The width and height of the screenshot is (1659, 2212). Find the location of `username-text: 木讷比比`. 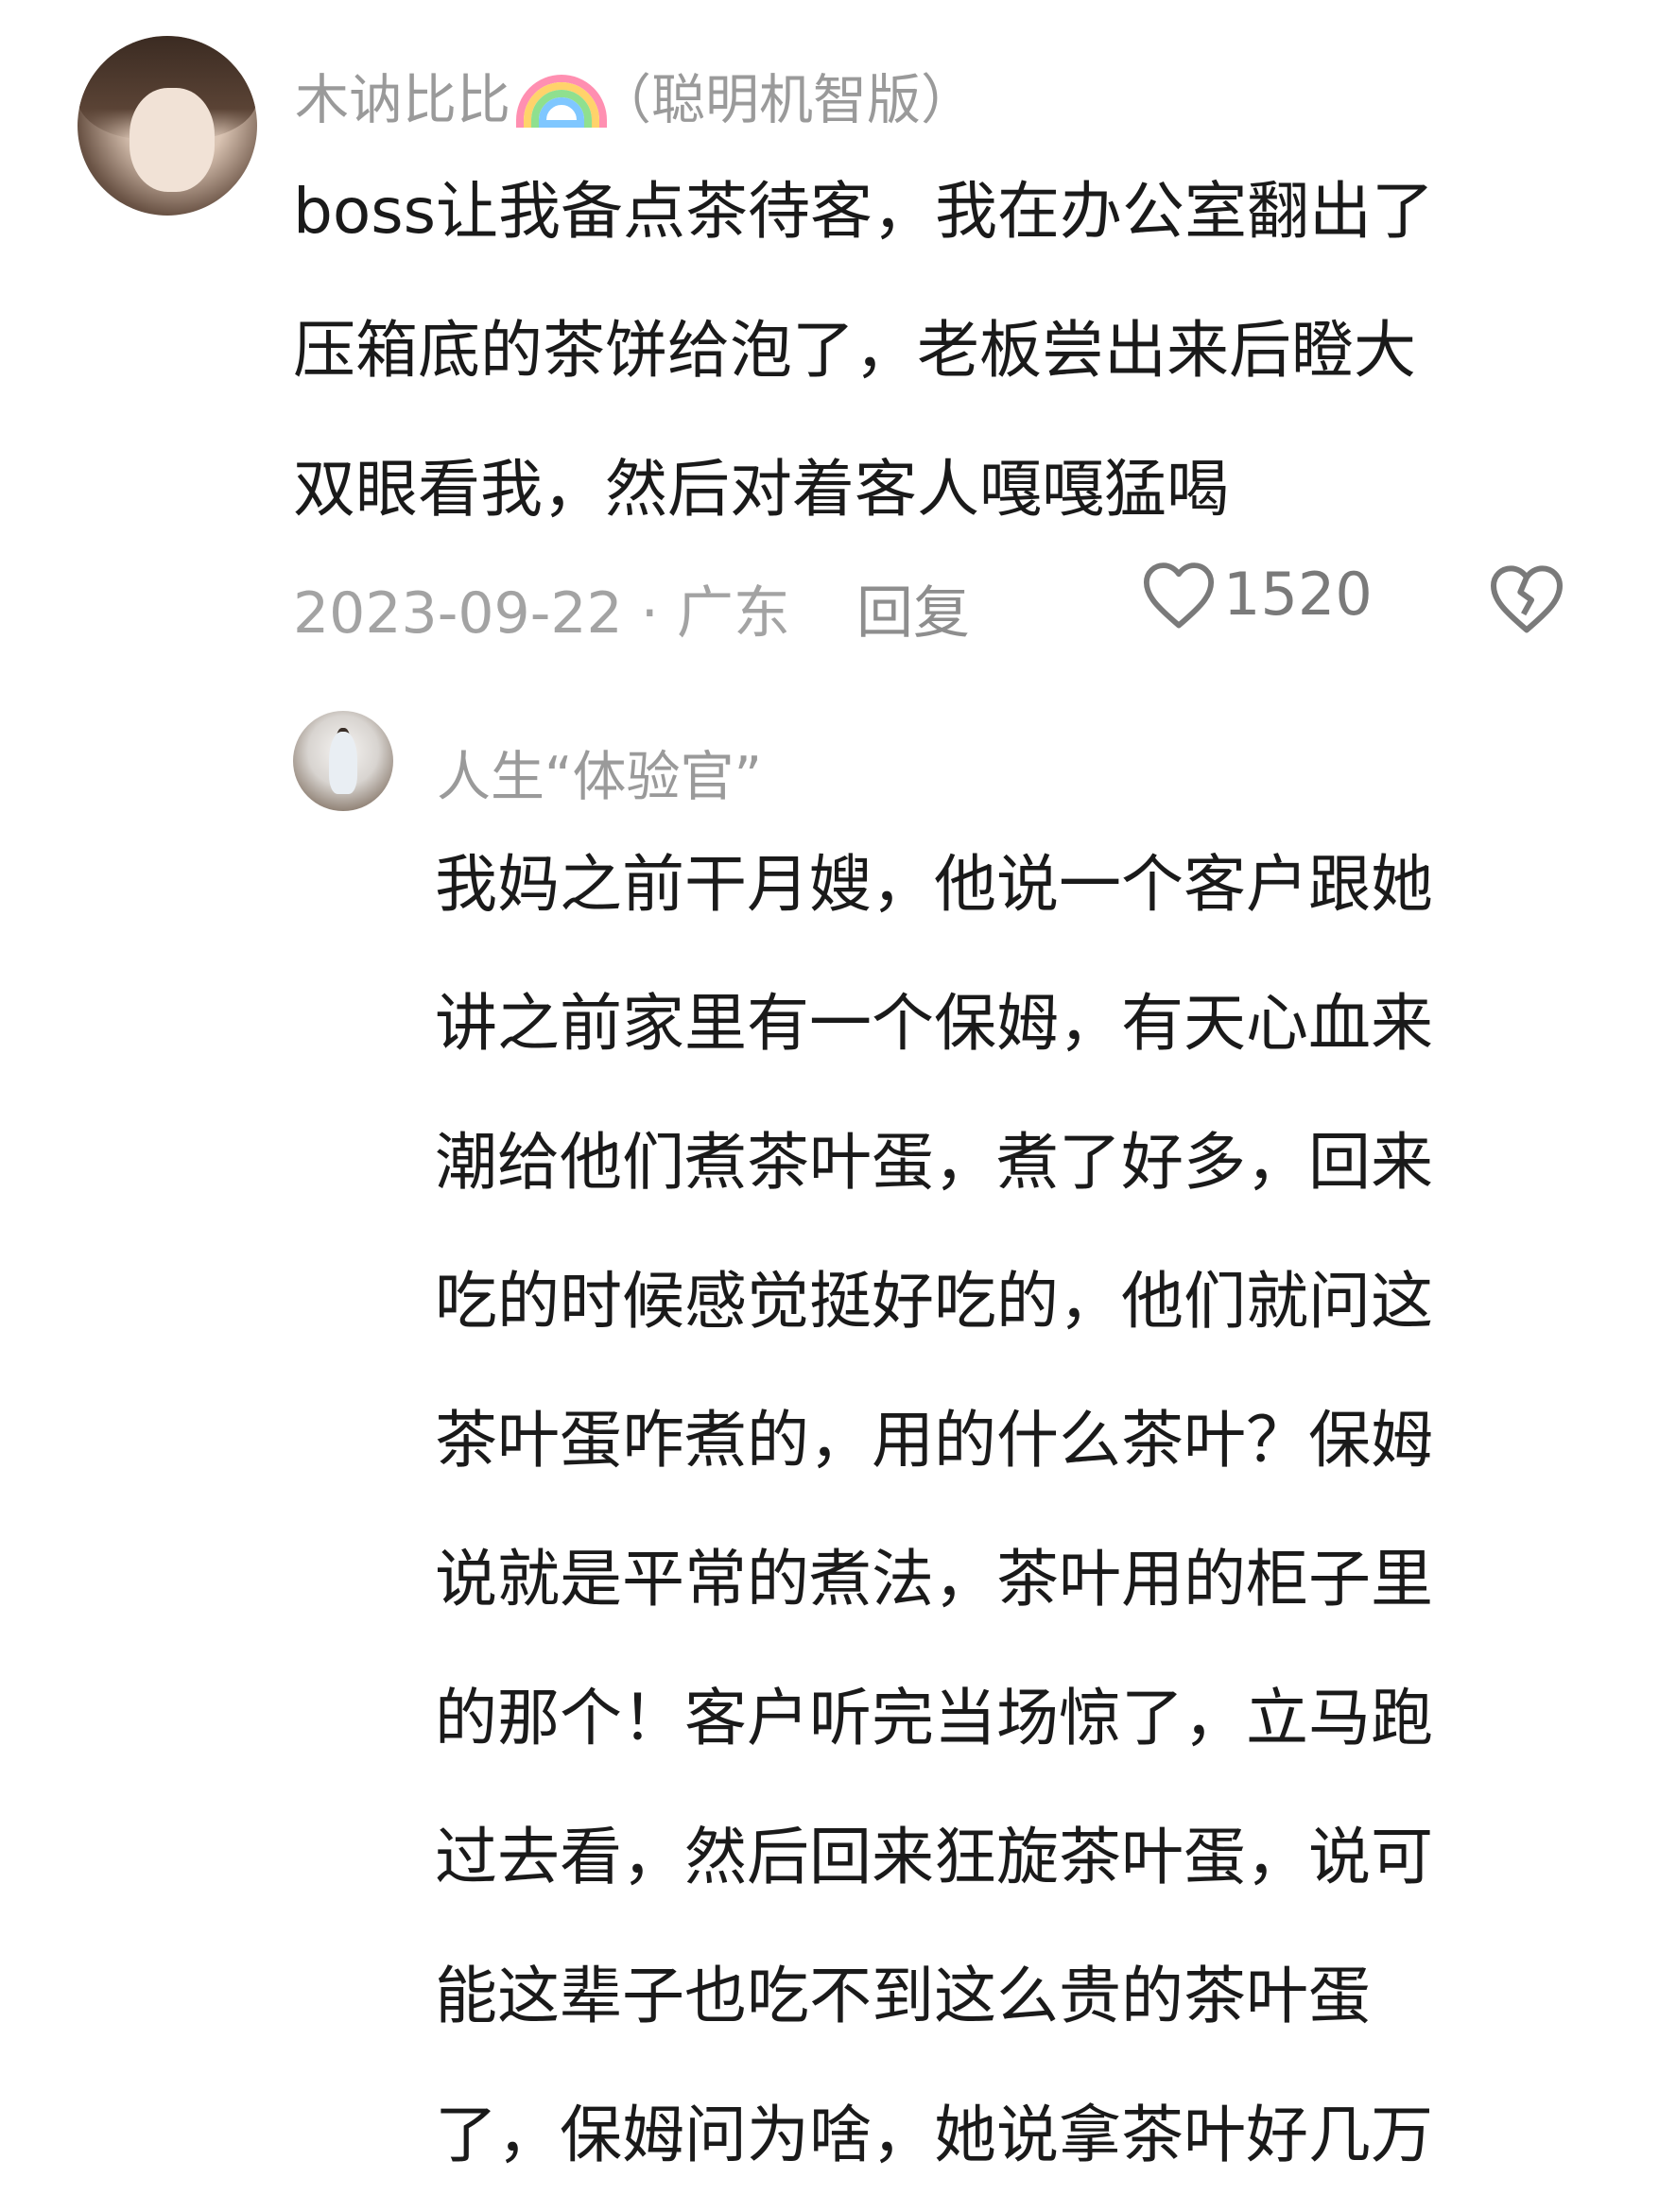

username-text: 木讷比比 is located at coordinates (402, 100).